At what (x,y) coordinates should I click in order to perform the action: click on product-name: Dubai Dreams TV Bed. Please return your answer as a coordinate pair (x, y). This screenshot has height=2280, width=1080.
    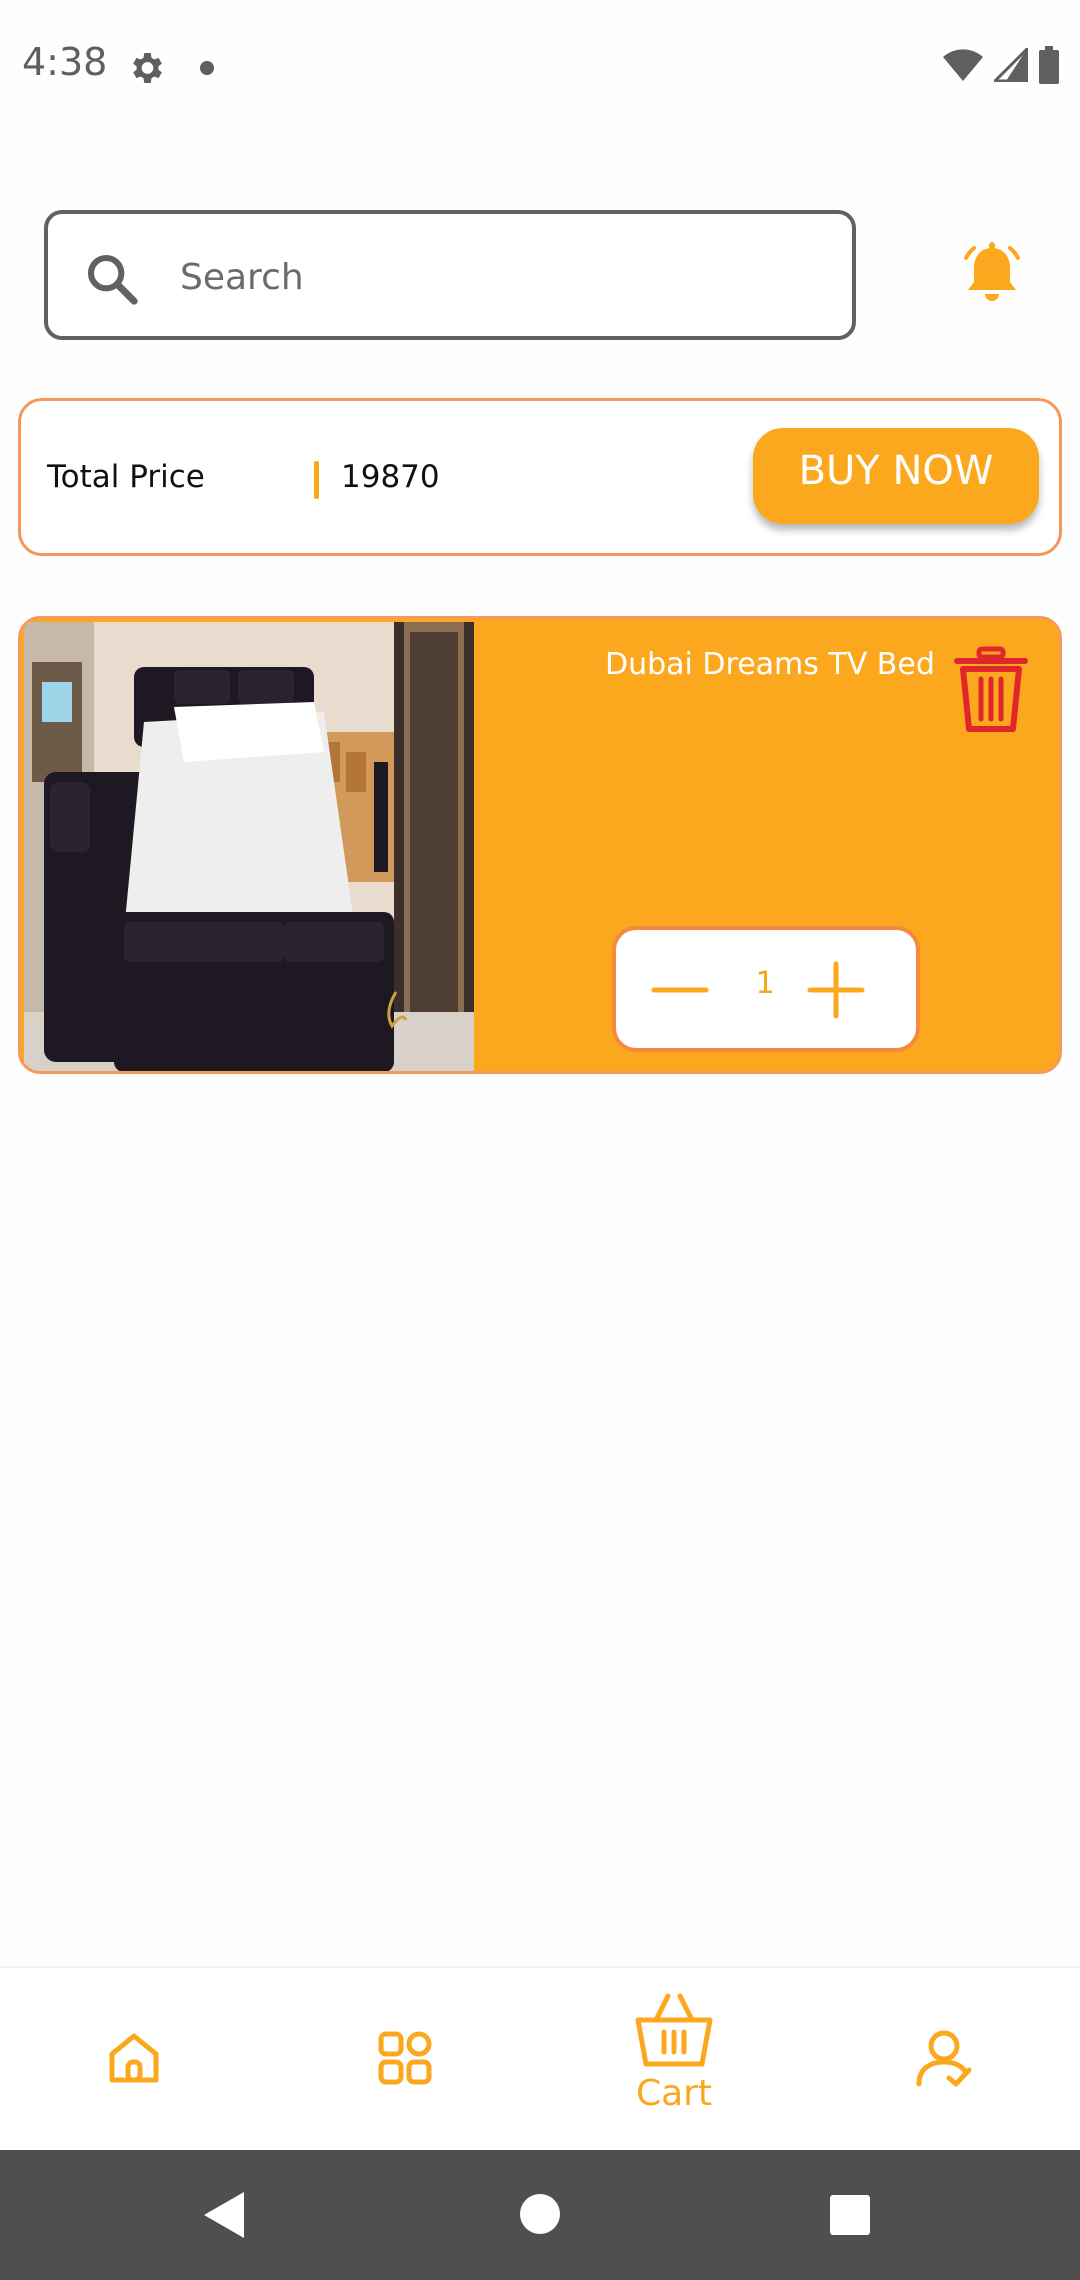
    Looking at the image, I should click on (770, 664).